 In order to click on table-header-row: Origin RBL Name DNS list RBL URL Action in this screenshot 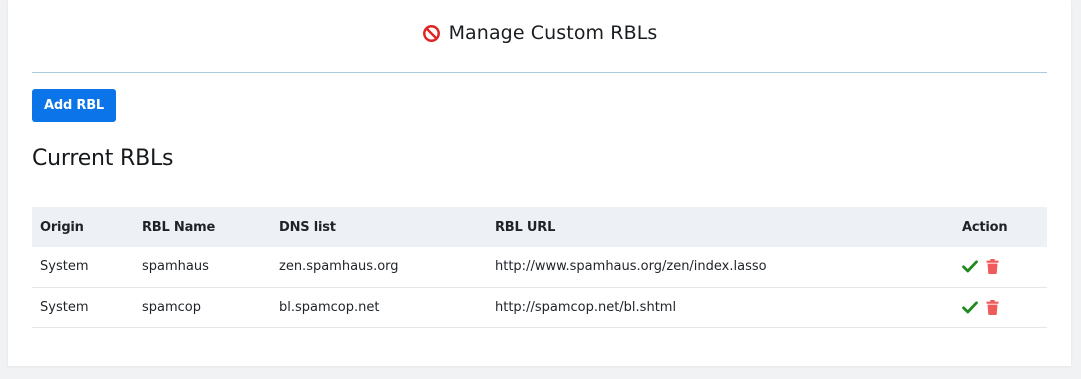, I will do `click(539, 227)`.